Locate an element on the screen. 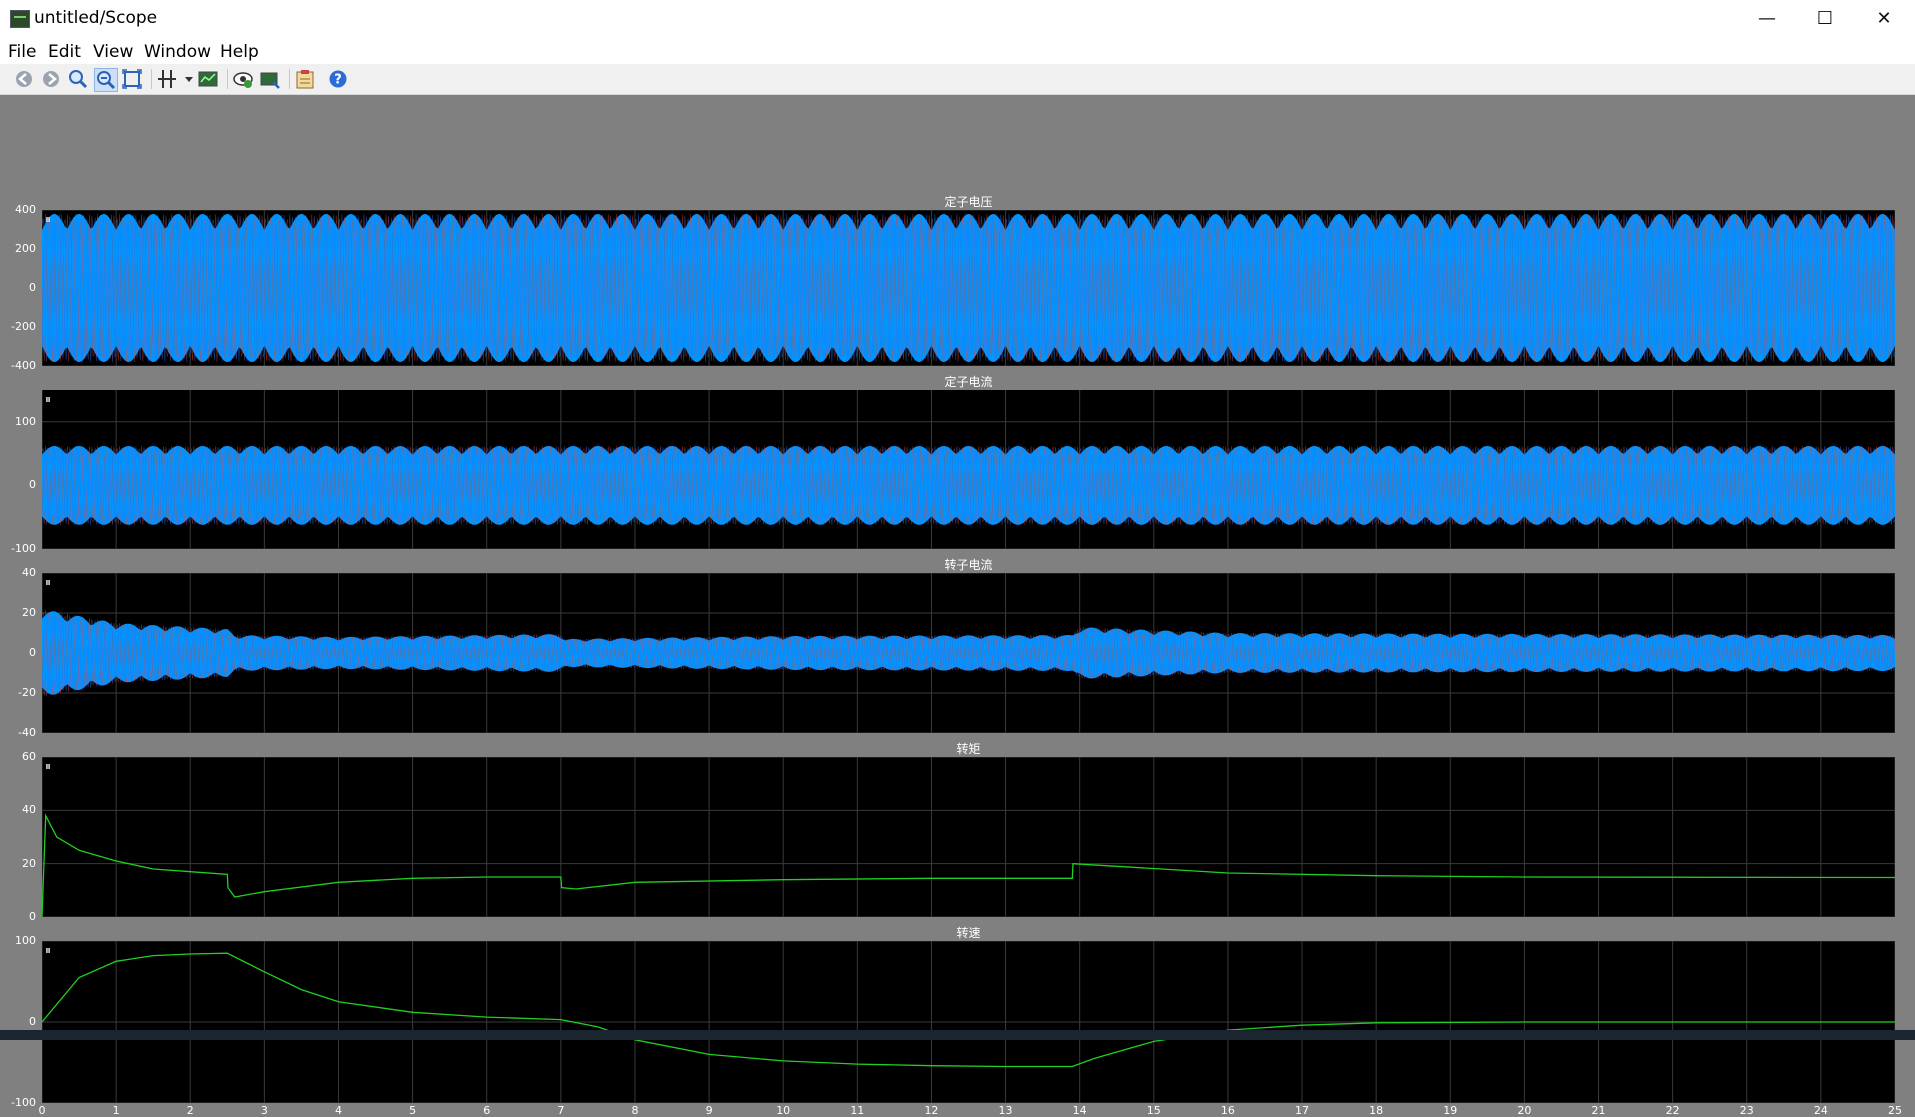  y-tick-label: -200 is located at coordinates (23, 326).